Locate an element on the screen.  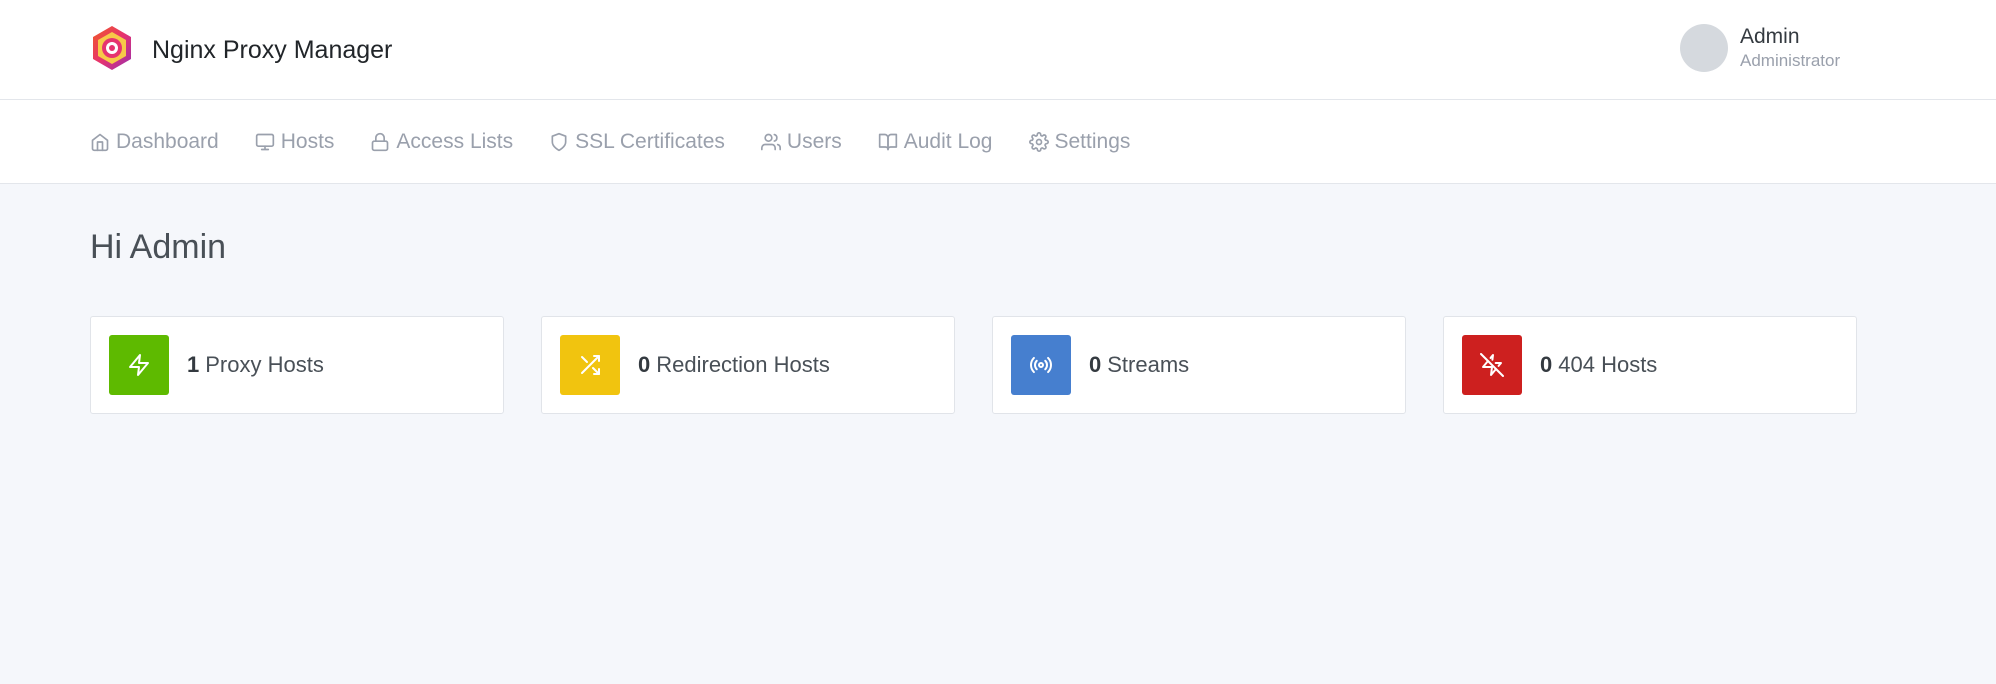
stat-card-streams: 0 Streams is located at coordinates (1199, 365).